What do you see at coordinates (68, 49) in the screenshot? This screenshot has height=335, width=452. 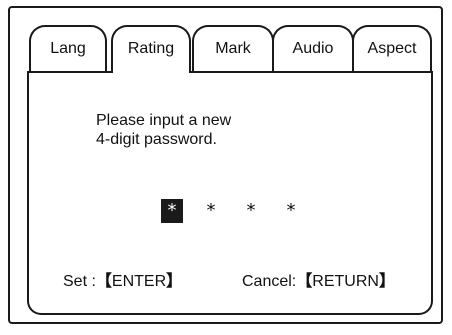 I see `tab-lang: Lang` at bounding box center [68, 49].